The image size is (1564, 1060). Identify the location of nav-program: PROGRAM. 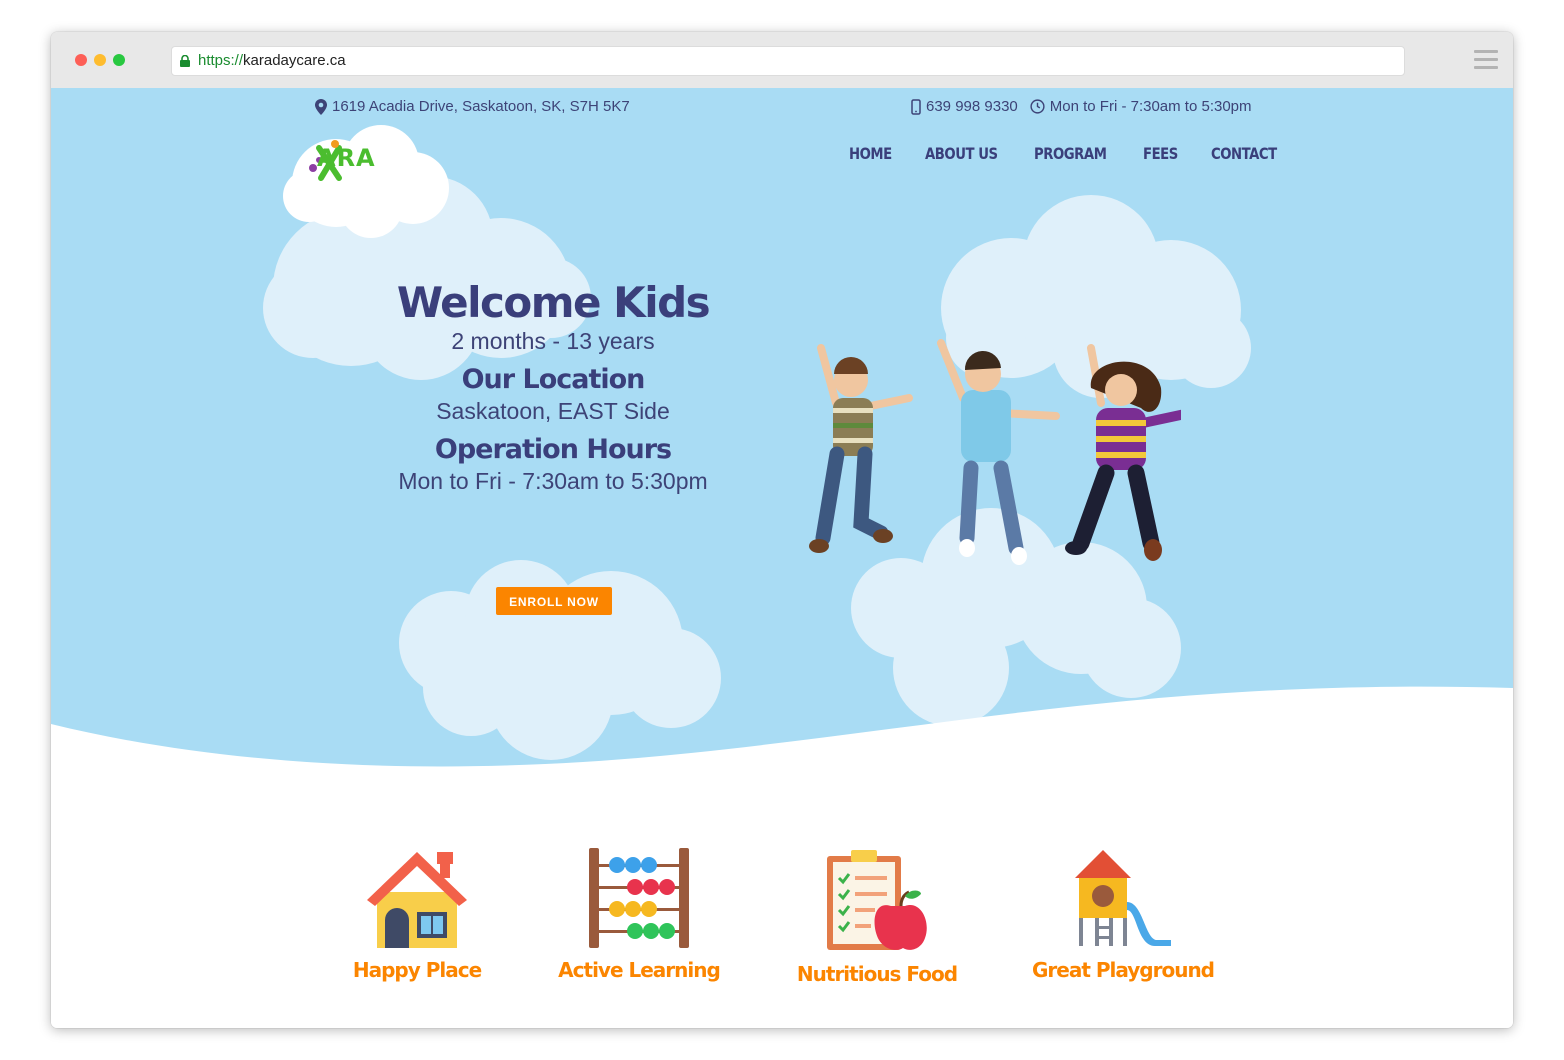
(1070, 153).